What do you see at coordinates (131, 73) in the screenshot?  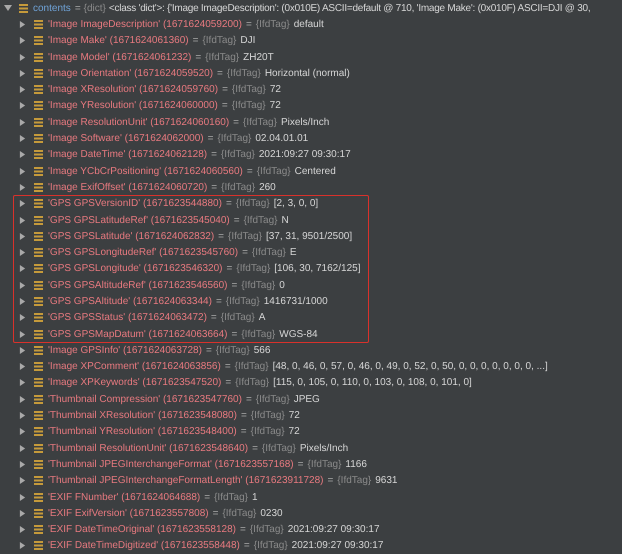 I see `entry-key: 'Image Orientation' (1671624059520)` at bounding box center [131, 73].